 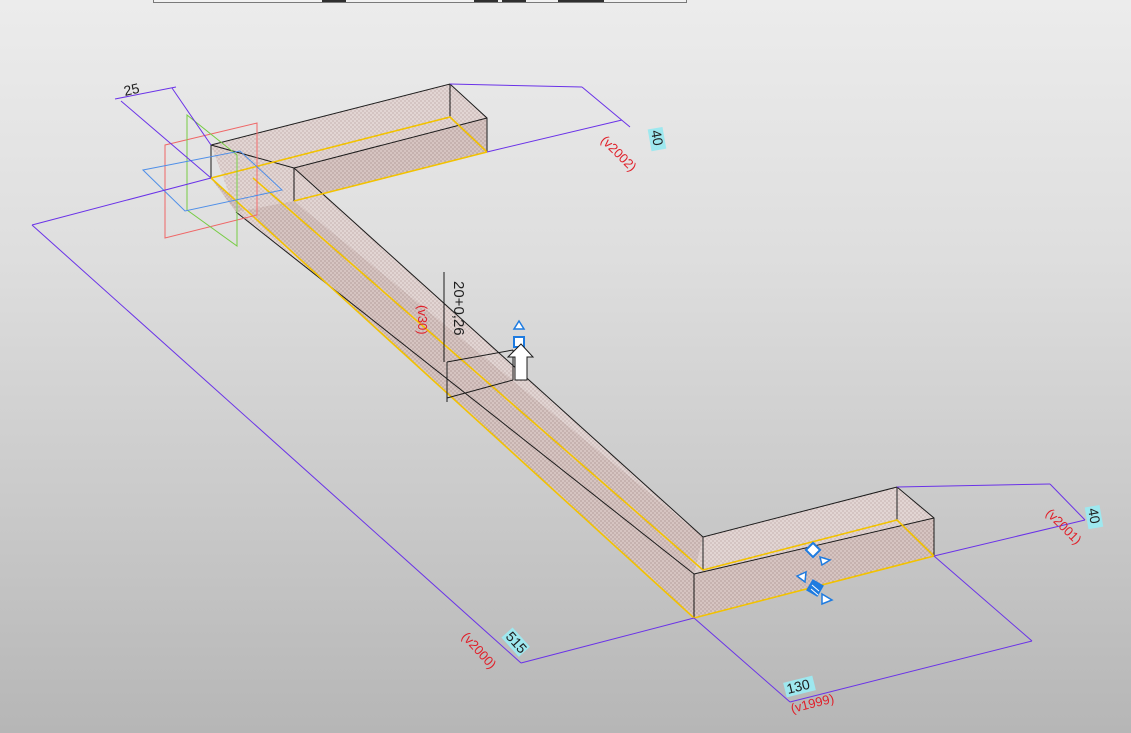 What do you see at coordinates (131, 89) in the screenshot?
I see `dim-depth-left: 25` at bounding box center [131, 89].